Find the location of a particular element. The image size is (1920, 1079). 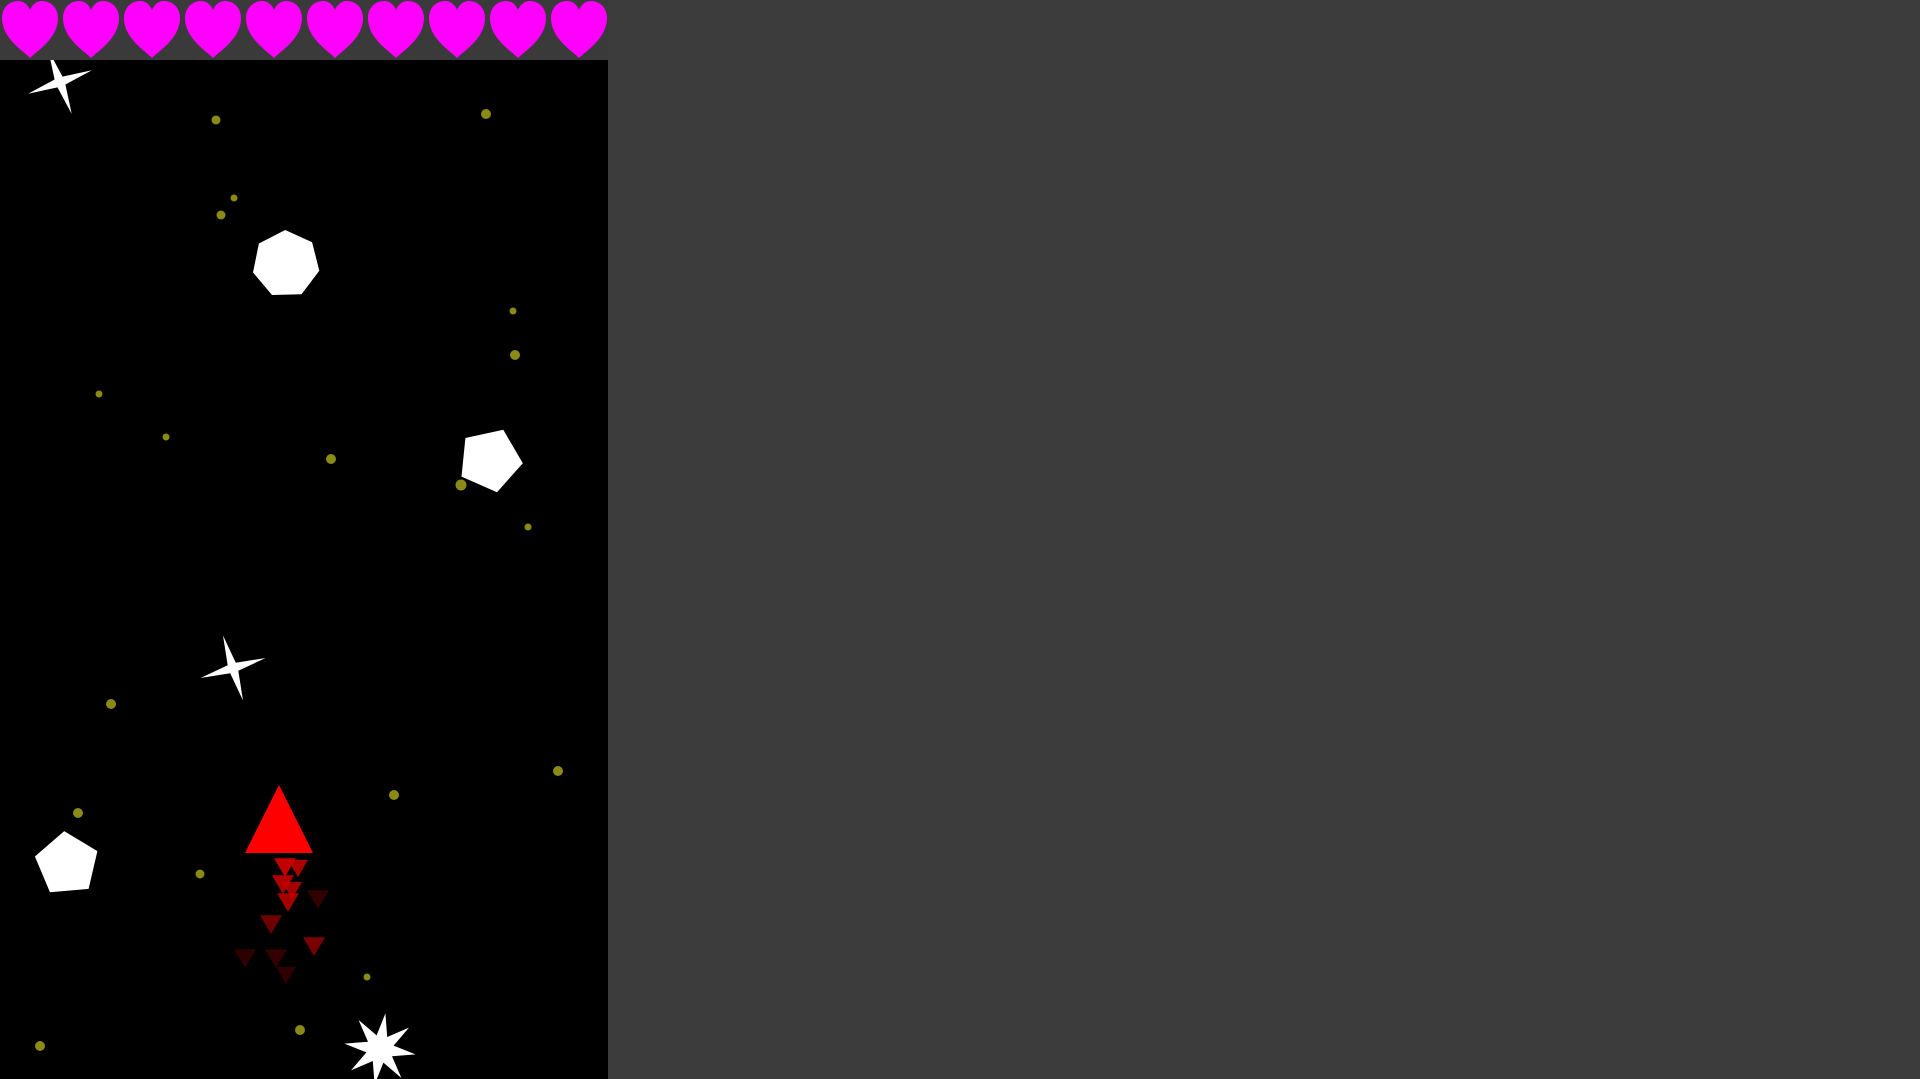

red-triangle-ship-icon is located at coordinates (279, 819).